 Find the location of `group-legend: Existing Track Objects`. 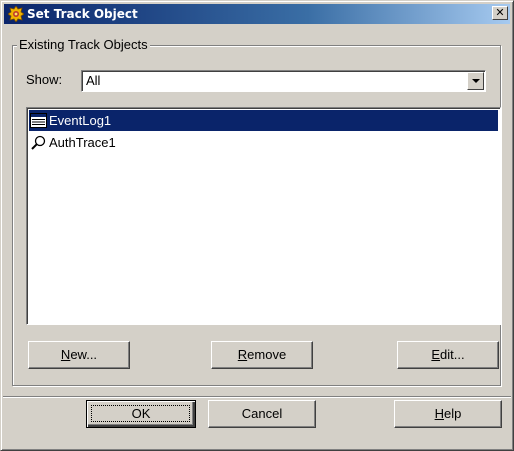

group-legend: Existing Track Objects is located at coordinates (83, 45).